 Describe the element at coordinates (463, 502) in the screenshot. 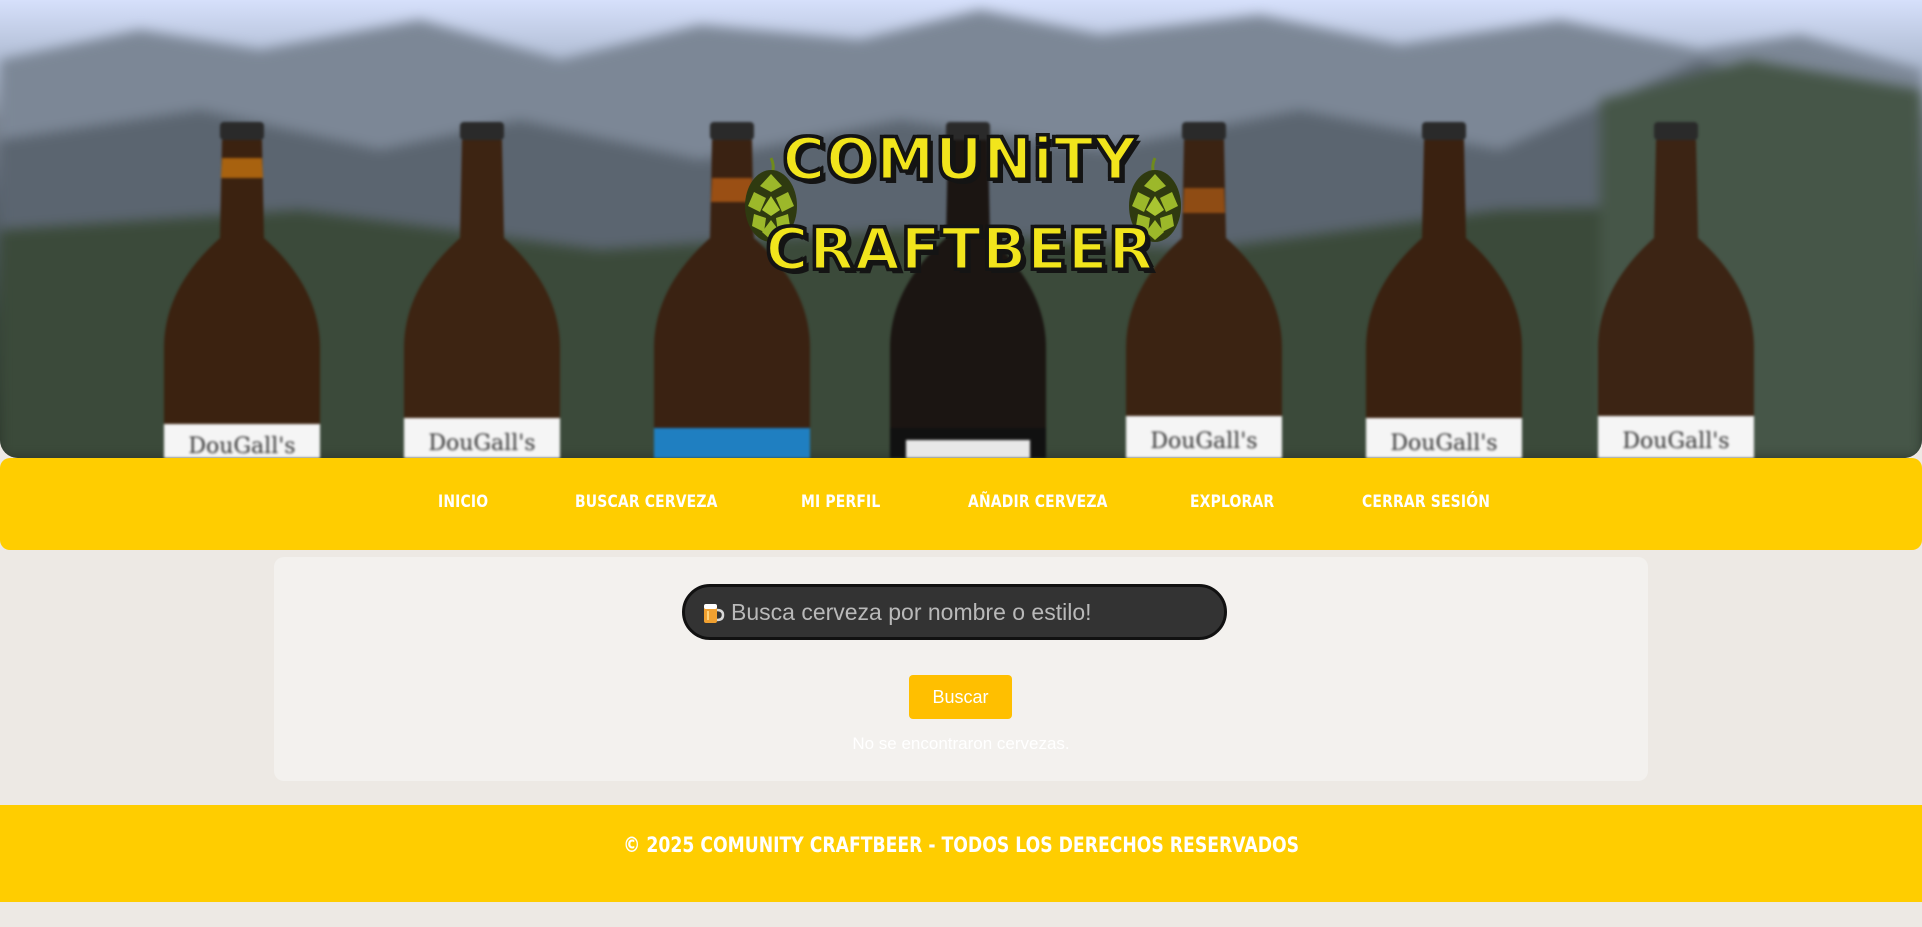

I see `nav-item-inicio: INICIO` at that location.